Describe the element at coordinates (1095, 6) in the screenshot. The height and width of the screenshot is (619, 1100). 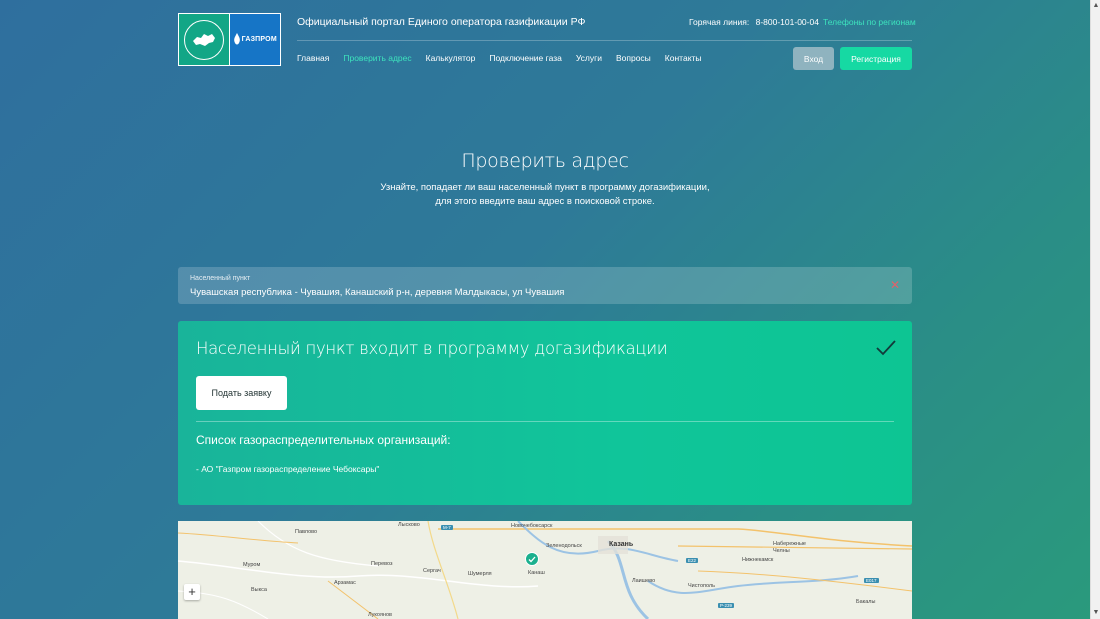
I see `scroll-up-icon: ▲` at that location.